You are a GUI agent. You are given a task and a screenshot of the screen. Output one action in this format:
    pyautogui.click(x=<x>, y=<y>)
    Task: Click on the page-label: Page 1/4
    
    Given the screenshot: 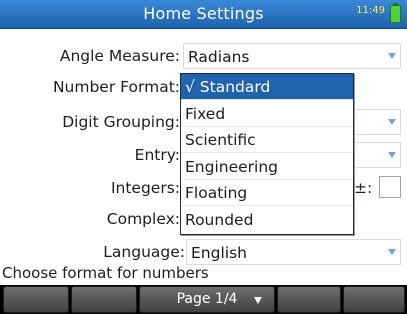 What is the action you would take?
    pyautogui.click(x=207, y=299)
    